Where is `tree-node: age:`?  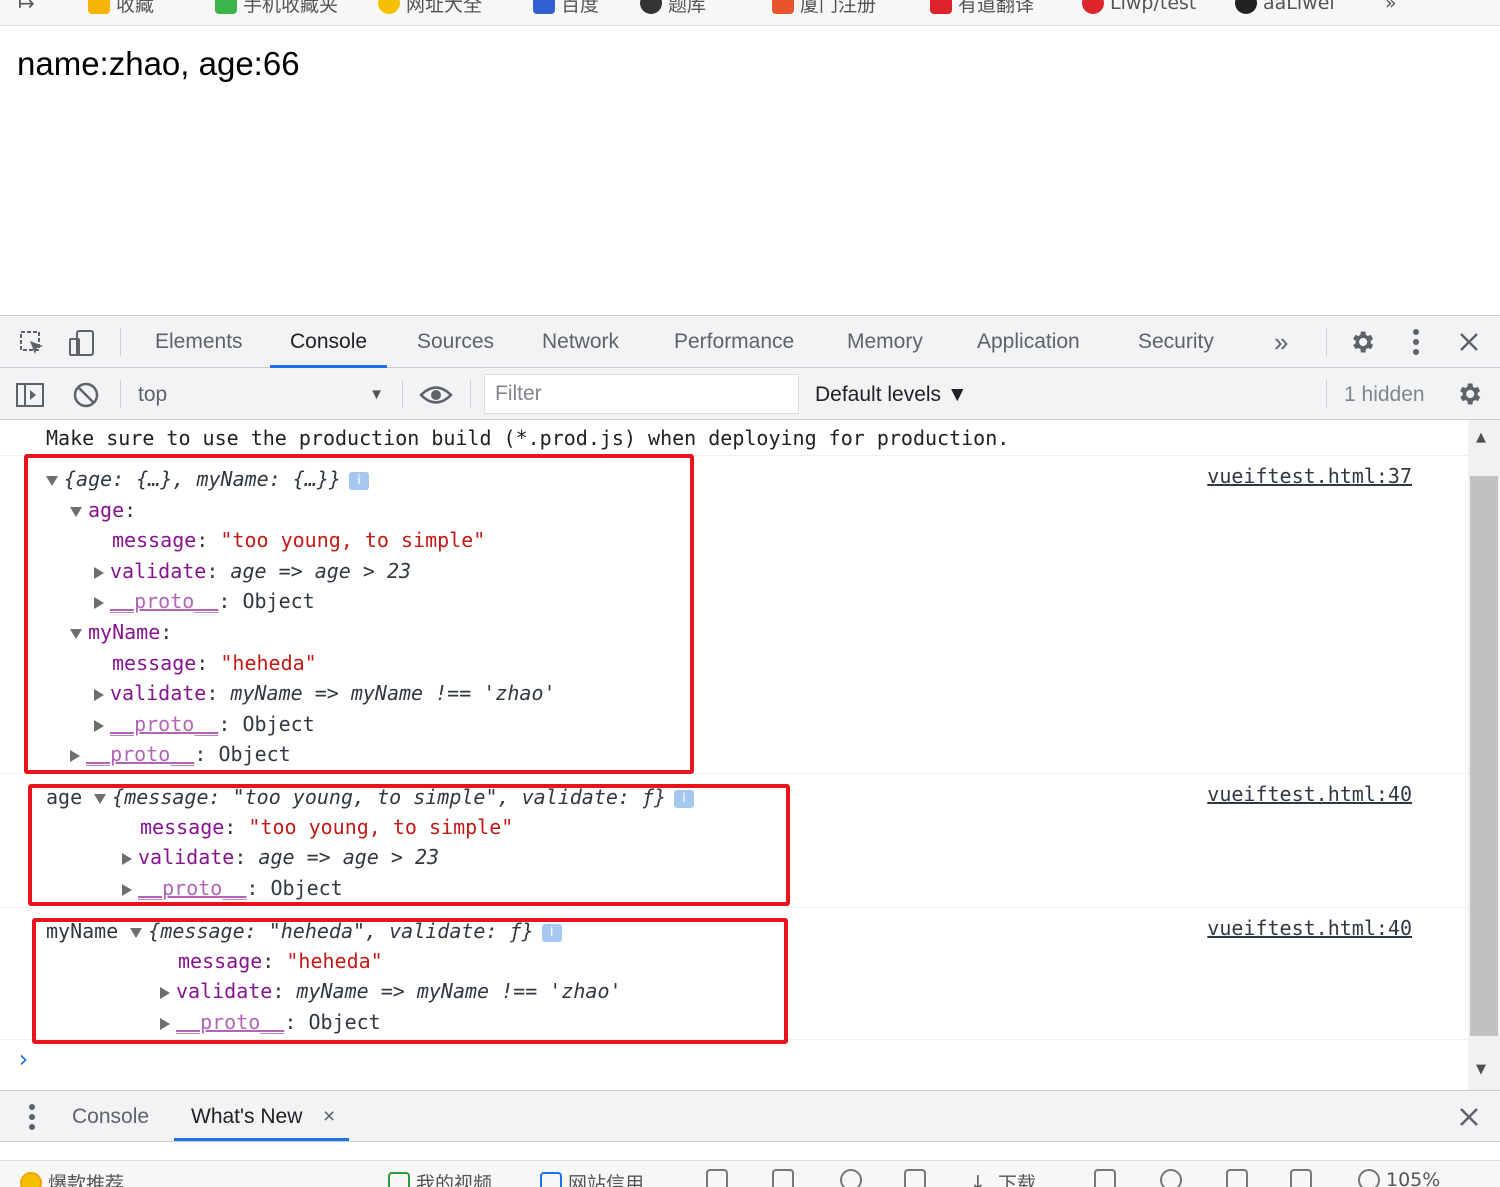 tree-node: age: is located at coordinates (103, 510).